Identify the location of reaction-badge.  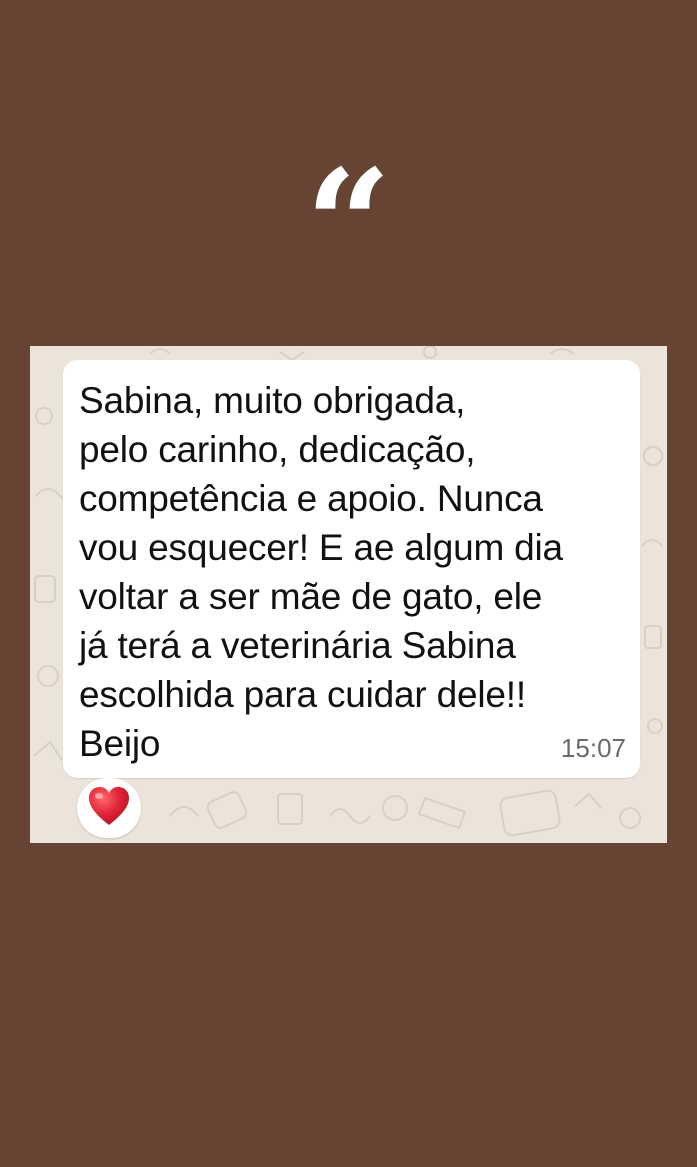
(109, 808).